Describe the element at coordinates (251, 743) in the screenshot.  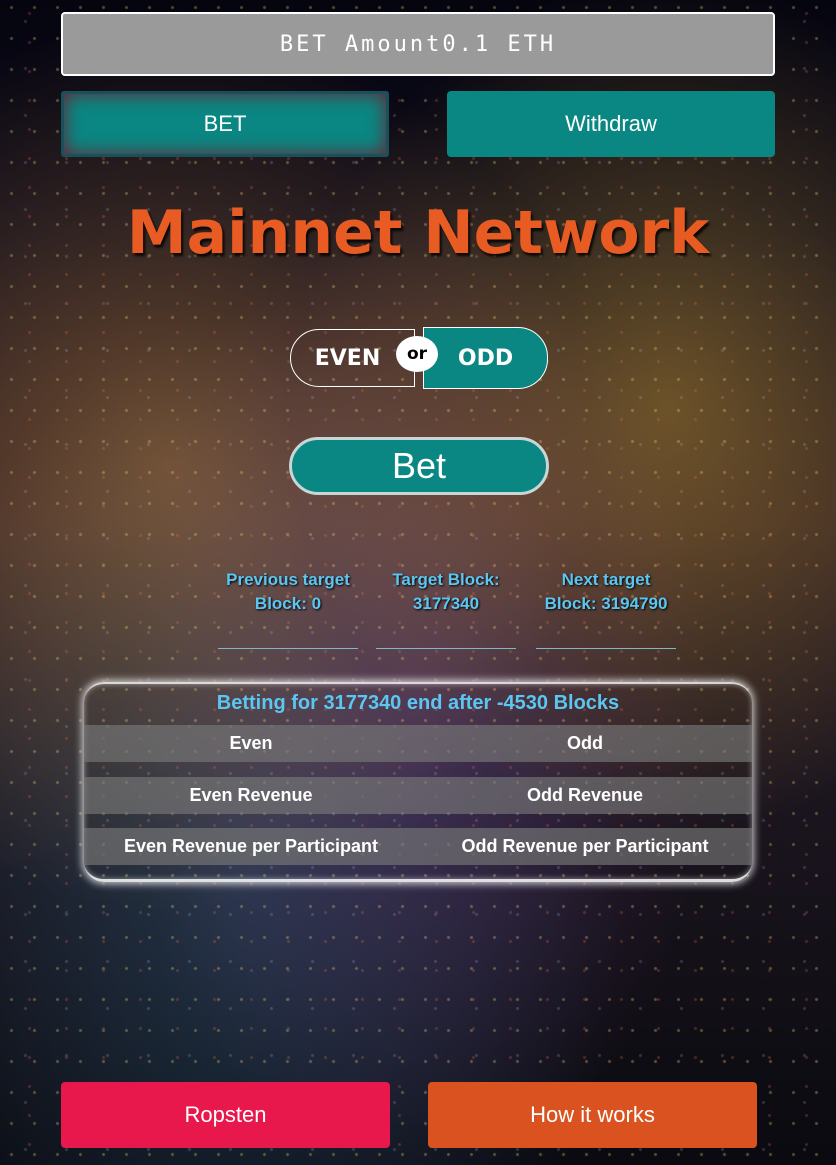
I see `table-cell: Even` at that location.